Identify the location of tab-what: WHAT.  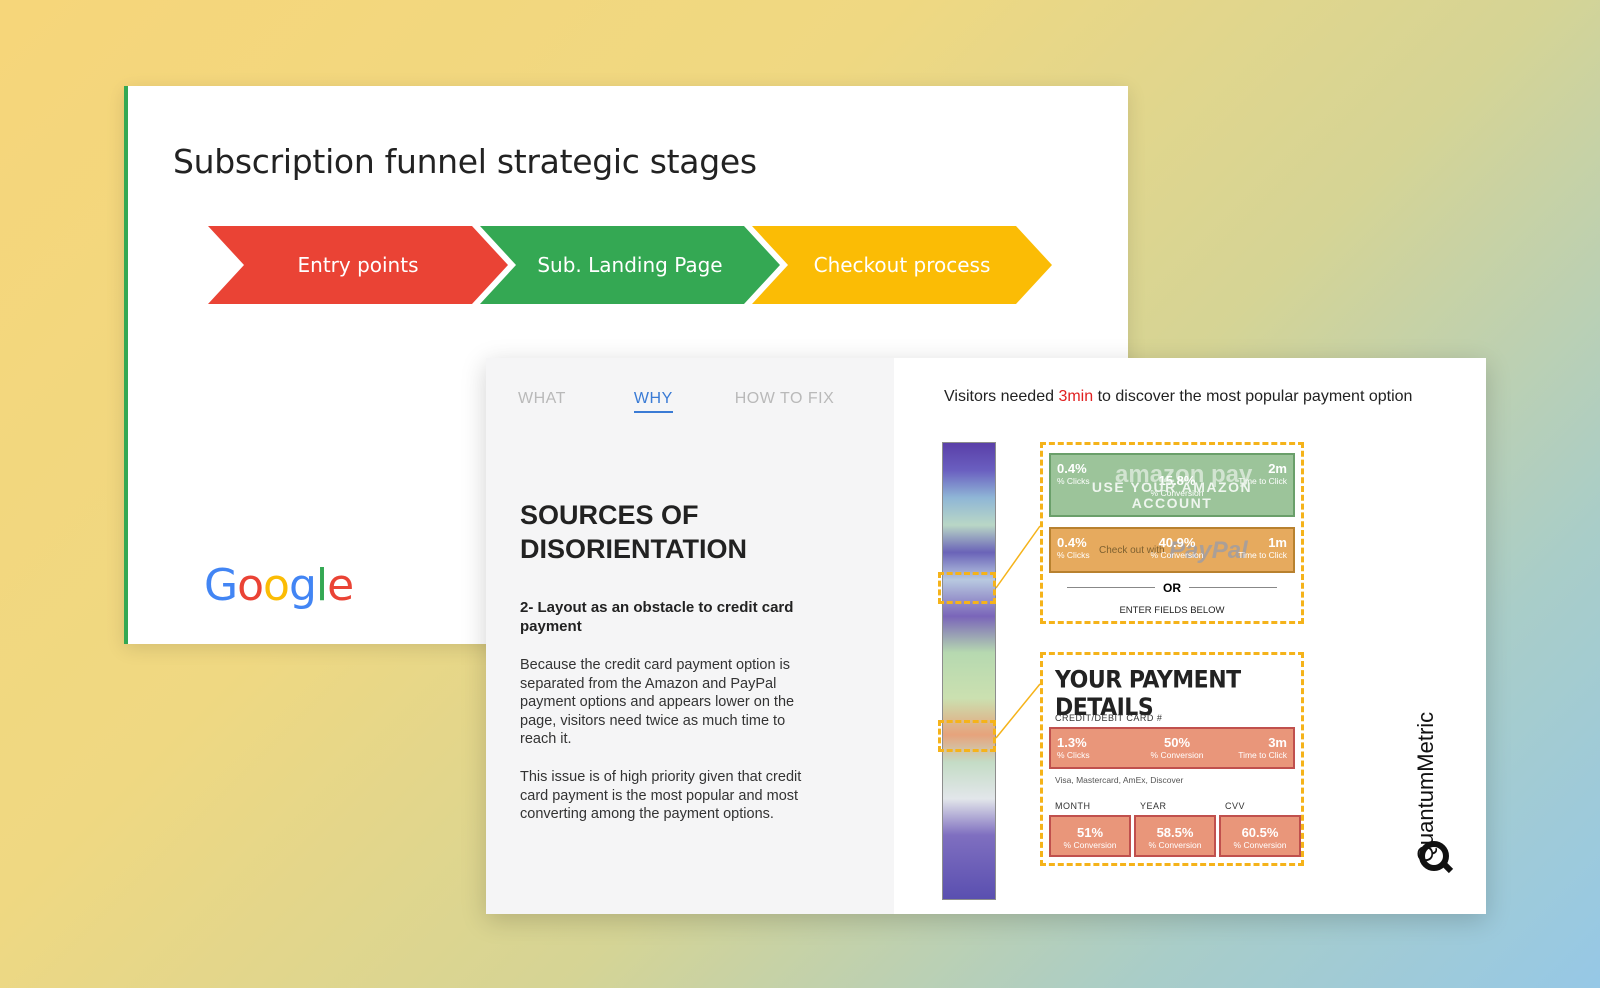
(542, 401).